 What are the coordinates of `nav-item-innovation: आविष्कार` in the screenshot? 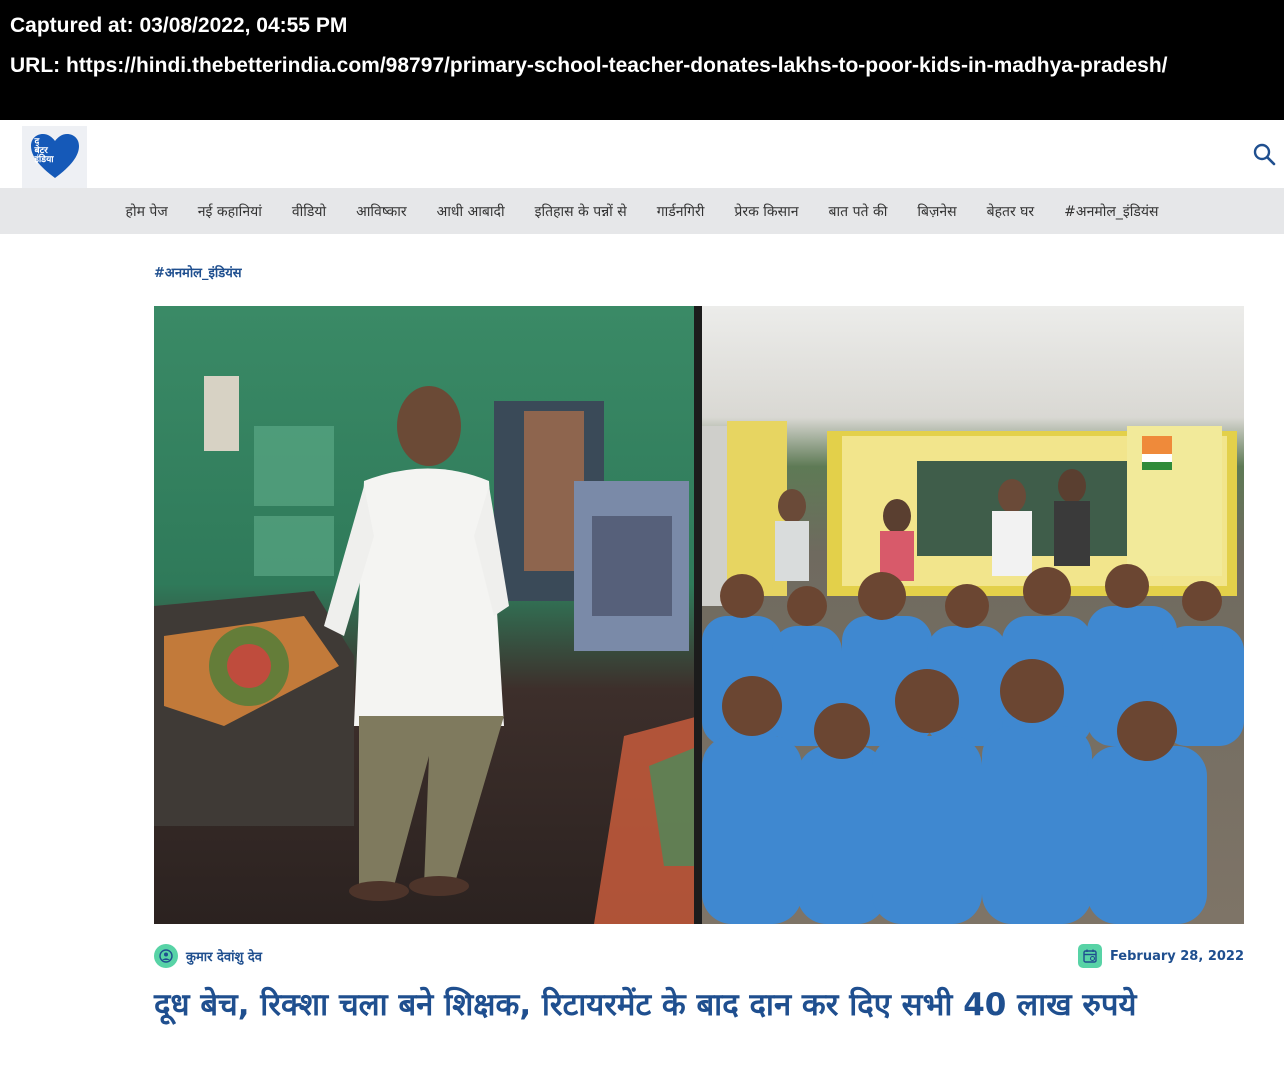 It's located at (381, 211).